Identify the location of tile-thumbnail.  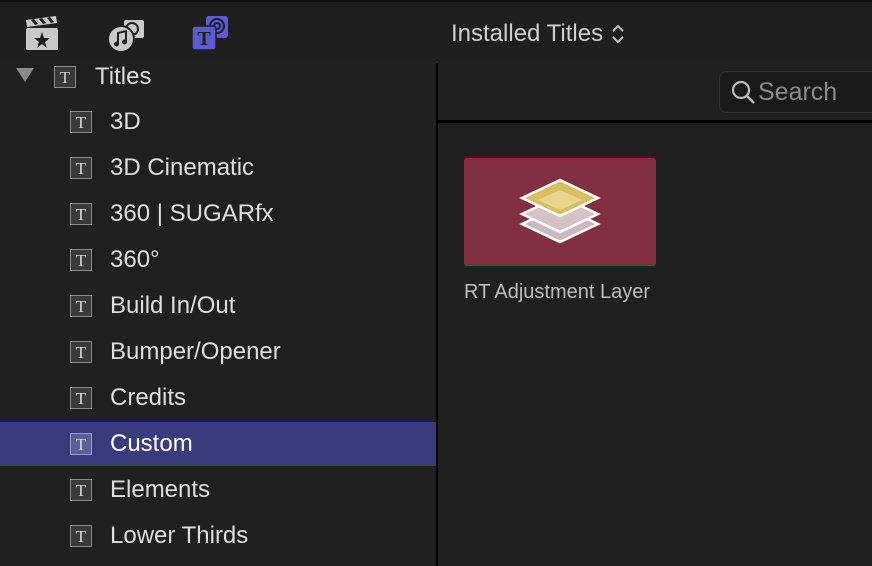
(560, 212).